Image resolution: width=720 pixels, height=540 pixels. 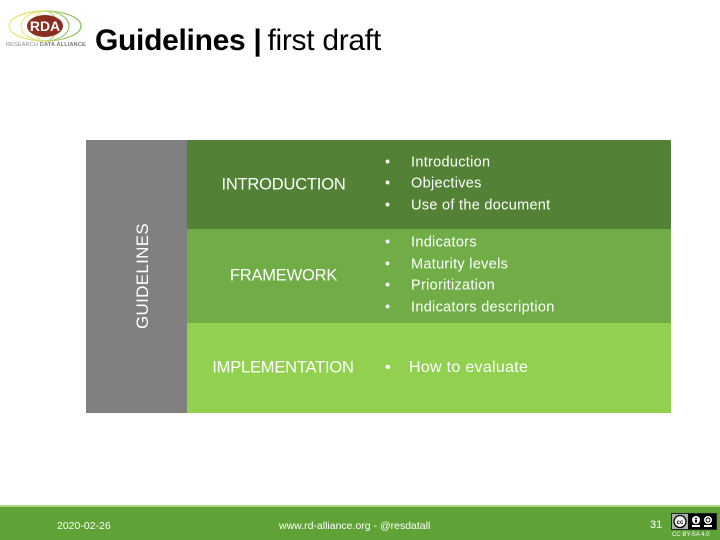 I want to click on bullet-item: Introduction, so click(x=467, y=163).